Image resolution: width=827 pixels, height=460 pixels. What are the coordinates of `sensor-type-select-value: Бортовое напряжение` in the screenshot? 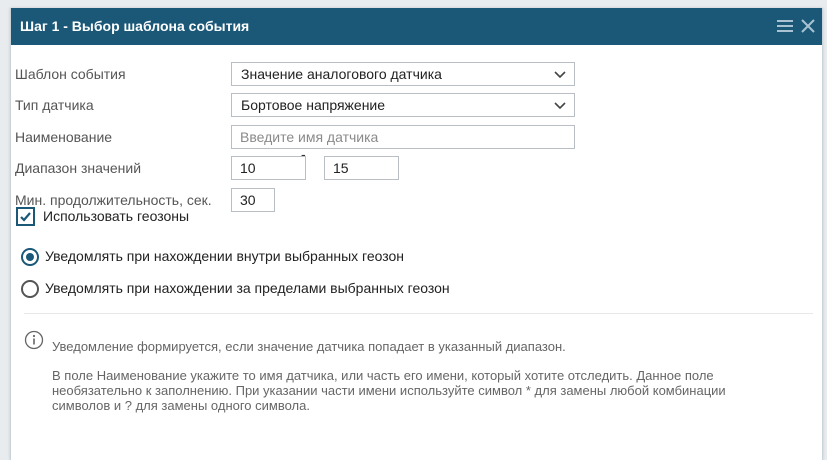 It's located at (313, 105).